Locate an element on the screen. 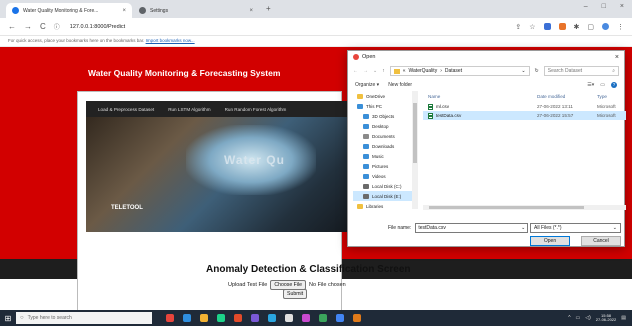 This screenshot has width=632, height=326. star-icon: ☆ is located at coordinates (532, 27).